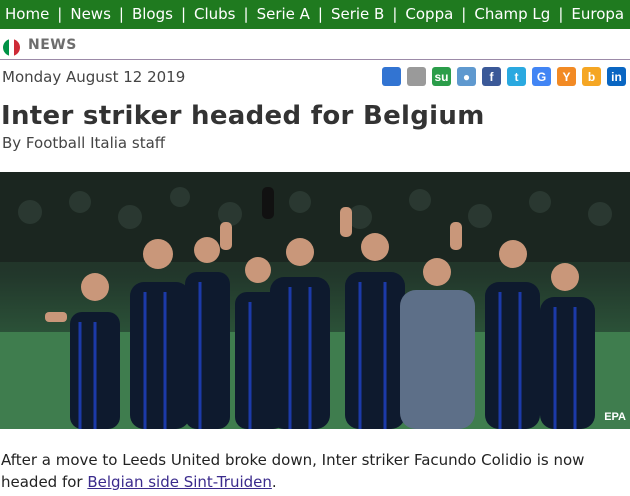 This screenshot has width=630, height=496. Describe the element at coordinates (416, 76) in the screenshot. I see `myspace-icon` at that location.